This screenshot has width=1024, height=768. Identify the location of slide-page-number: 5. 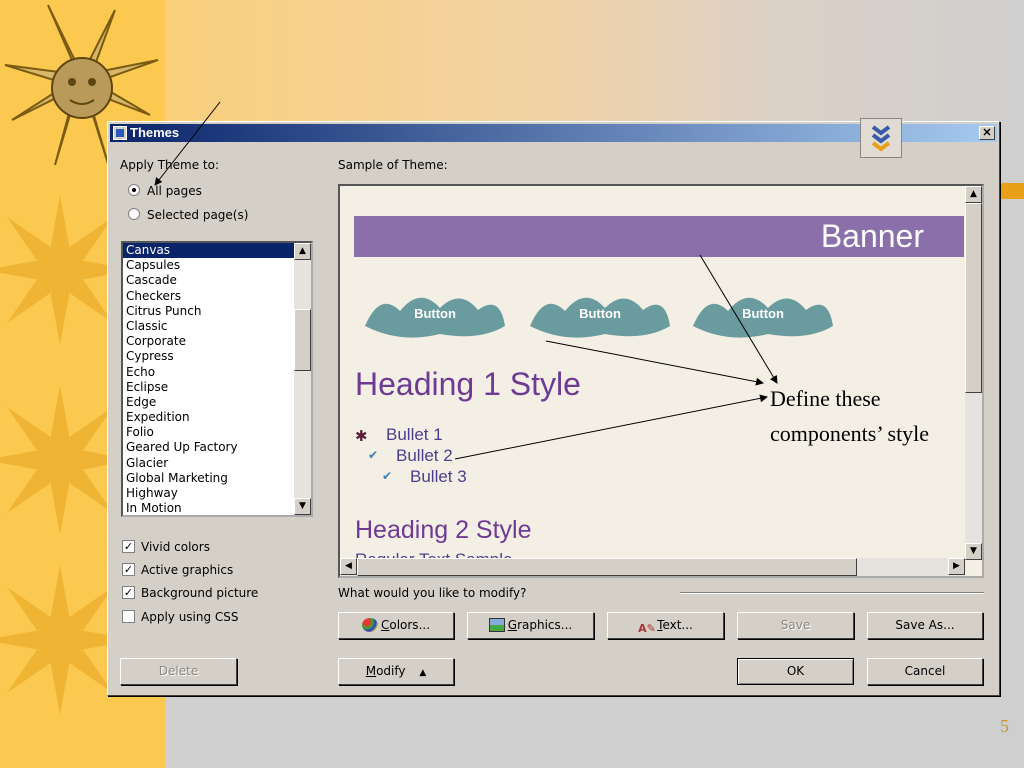
(1004, 726).